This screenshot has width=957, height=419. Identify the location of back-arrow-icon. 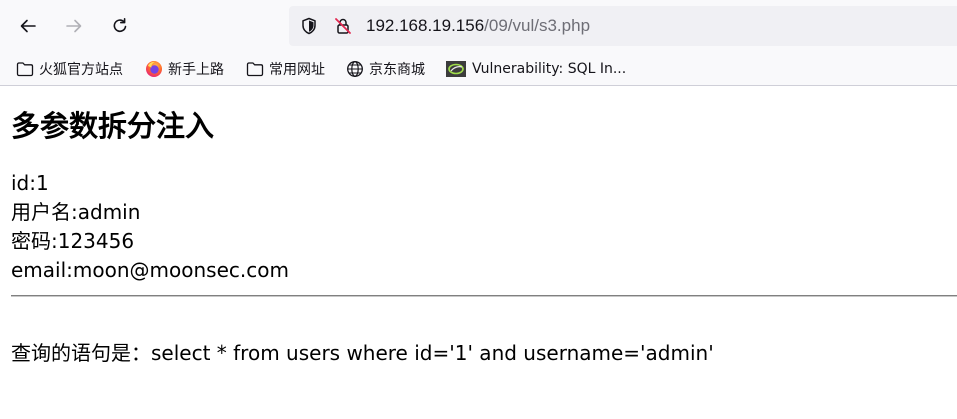
(28, 26).